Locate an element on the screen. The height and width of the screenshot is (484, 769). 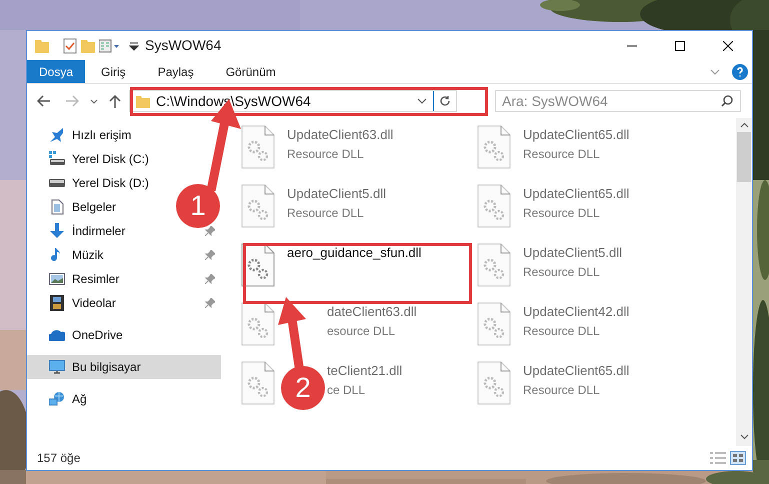
refresh-icon is located at coordinates (445, 101).